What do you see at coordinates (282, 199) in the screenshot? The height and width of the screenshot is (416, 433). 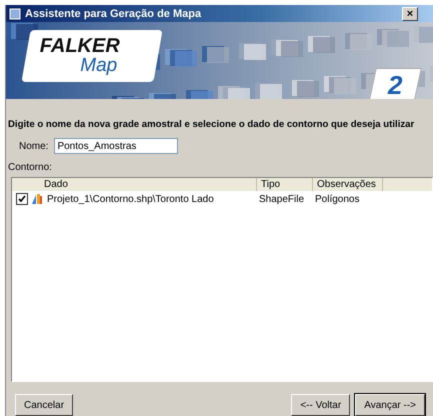 I see `table-cell-text: ShapeFile` at bounding box center [282, 199].